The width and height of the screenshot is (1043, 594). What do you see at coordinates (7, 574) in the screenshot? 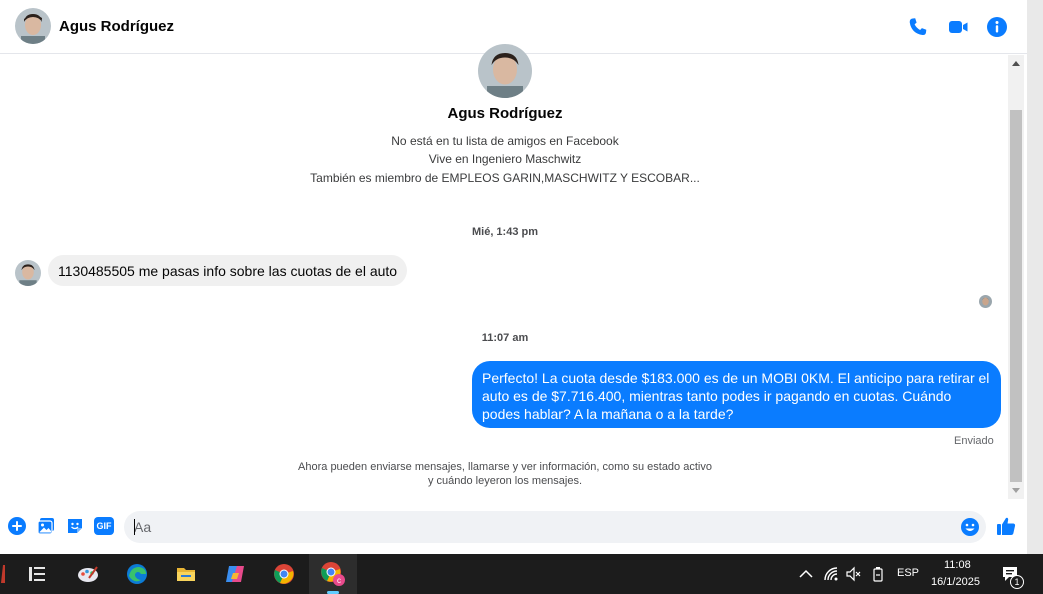
I see `start-button-partial` at bounding box center [7, 574].